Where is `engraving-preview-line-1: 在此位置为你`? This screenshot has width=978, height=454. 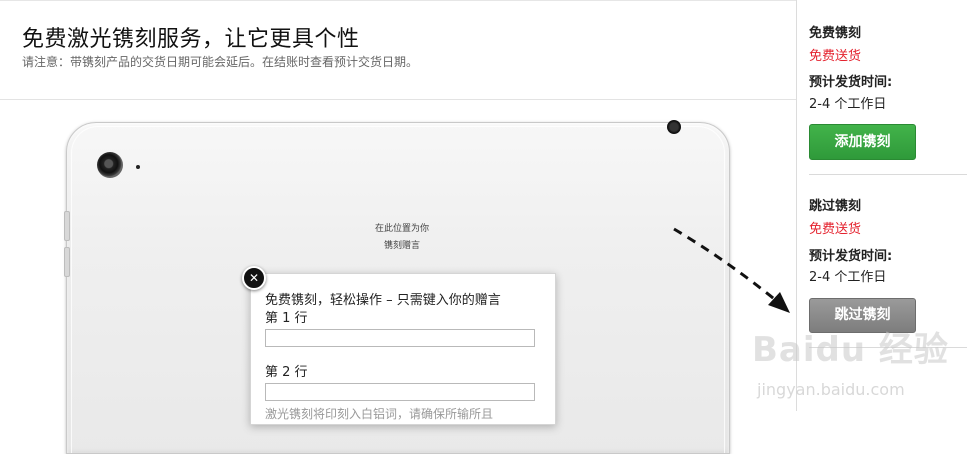
engraving-preview-line-1: 在此位置为你 is located at coordinates (401, 229).